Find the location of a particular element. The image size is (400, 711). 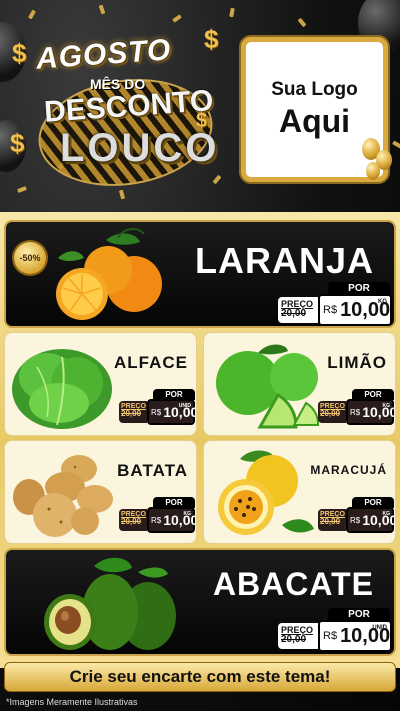

logo-placeholder: Sua Logo Aqui is located at coordinates (314, 109).